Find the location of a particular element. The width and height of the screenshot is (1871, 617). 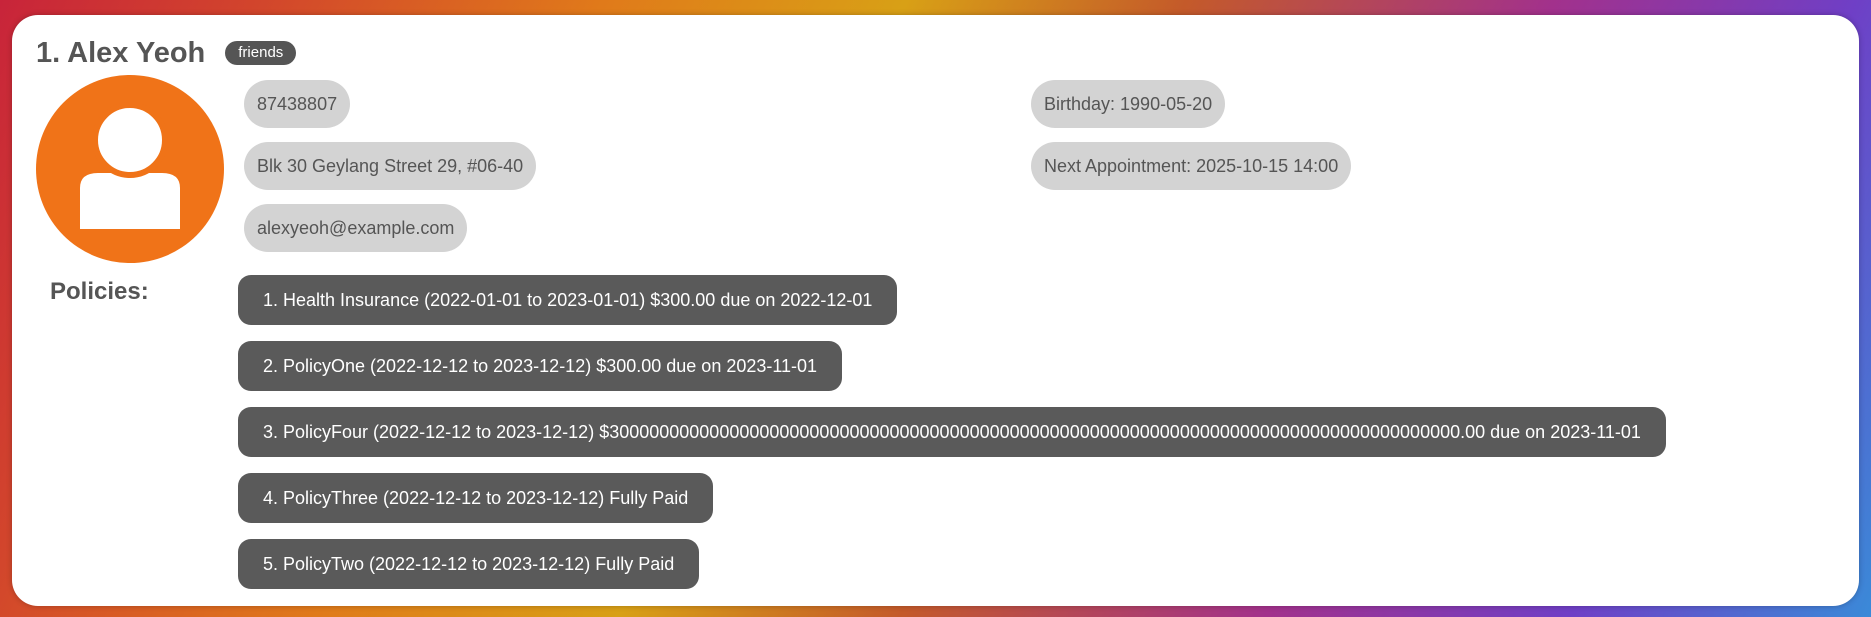

policies-label: Policies: is located at coordinates (99, 291).